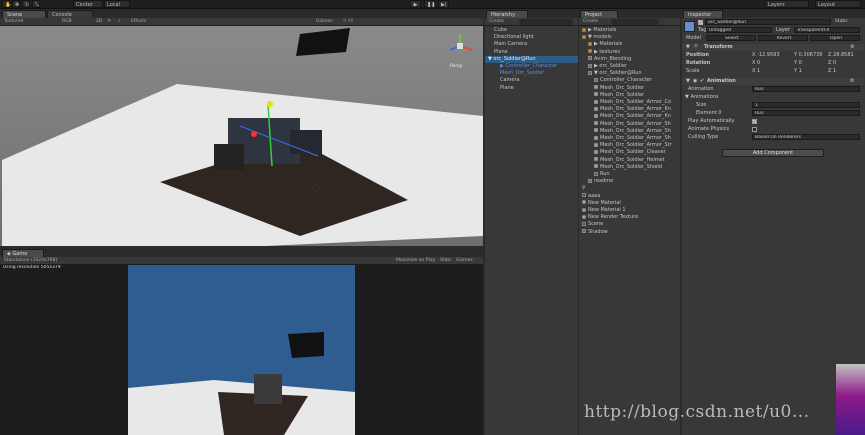  What do you see at coordinates (700, 22) in the screenshot?
I see `active-checkbox: ✔` at bounding box center [700, 22].